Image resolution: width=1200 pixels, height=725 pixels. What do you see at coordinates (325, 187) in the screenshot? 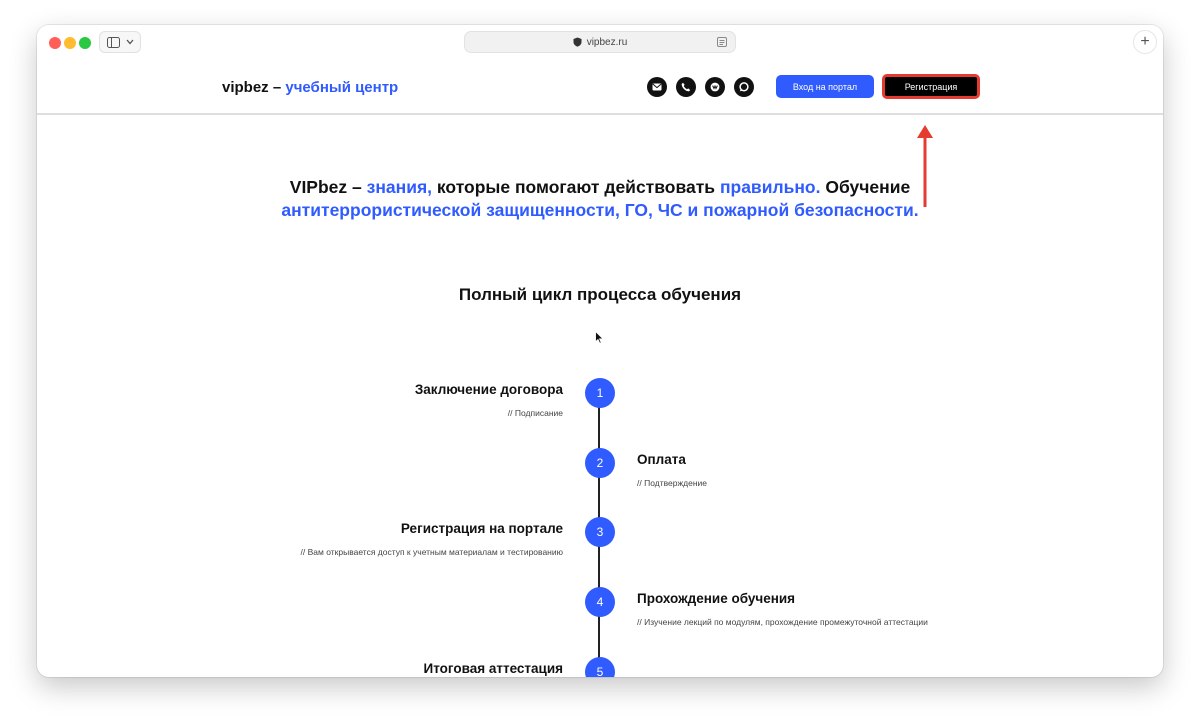
I see `hero-part1: VIPbez –` at bounding box center [325, 187].